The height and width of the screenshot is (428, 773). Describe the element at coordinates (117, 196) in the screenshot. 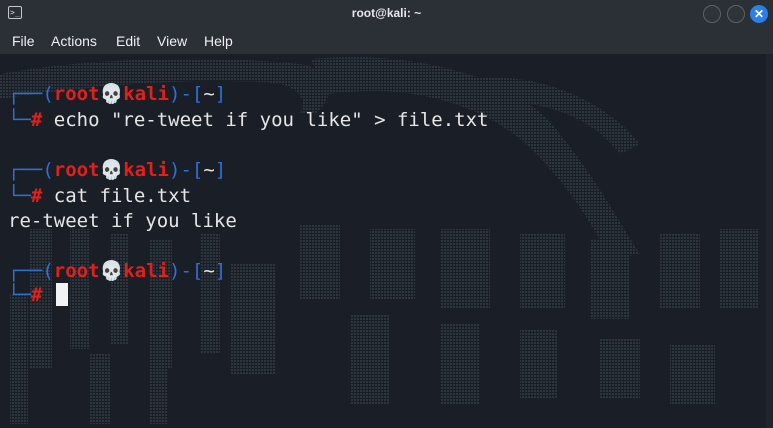

I see `command-text: cat file.txt` at that location.